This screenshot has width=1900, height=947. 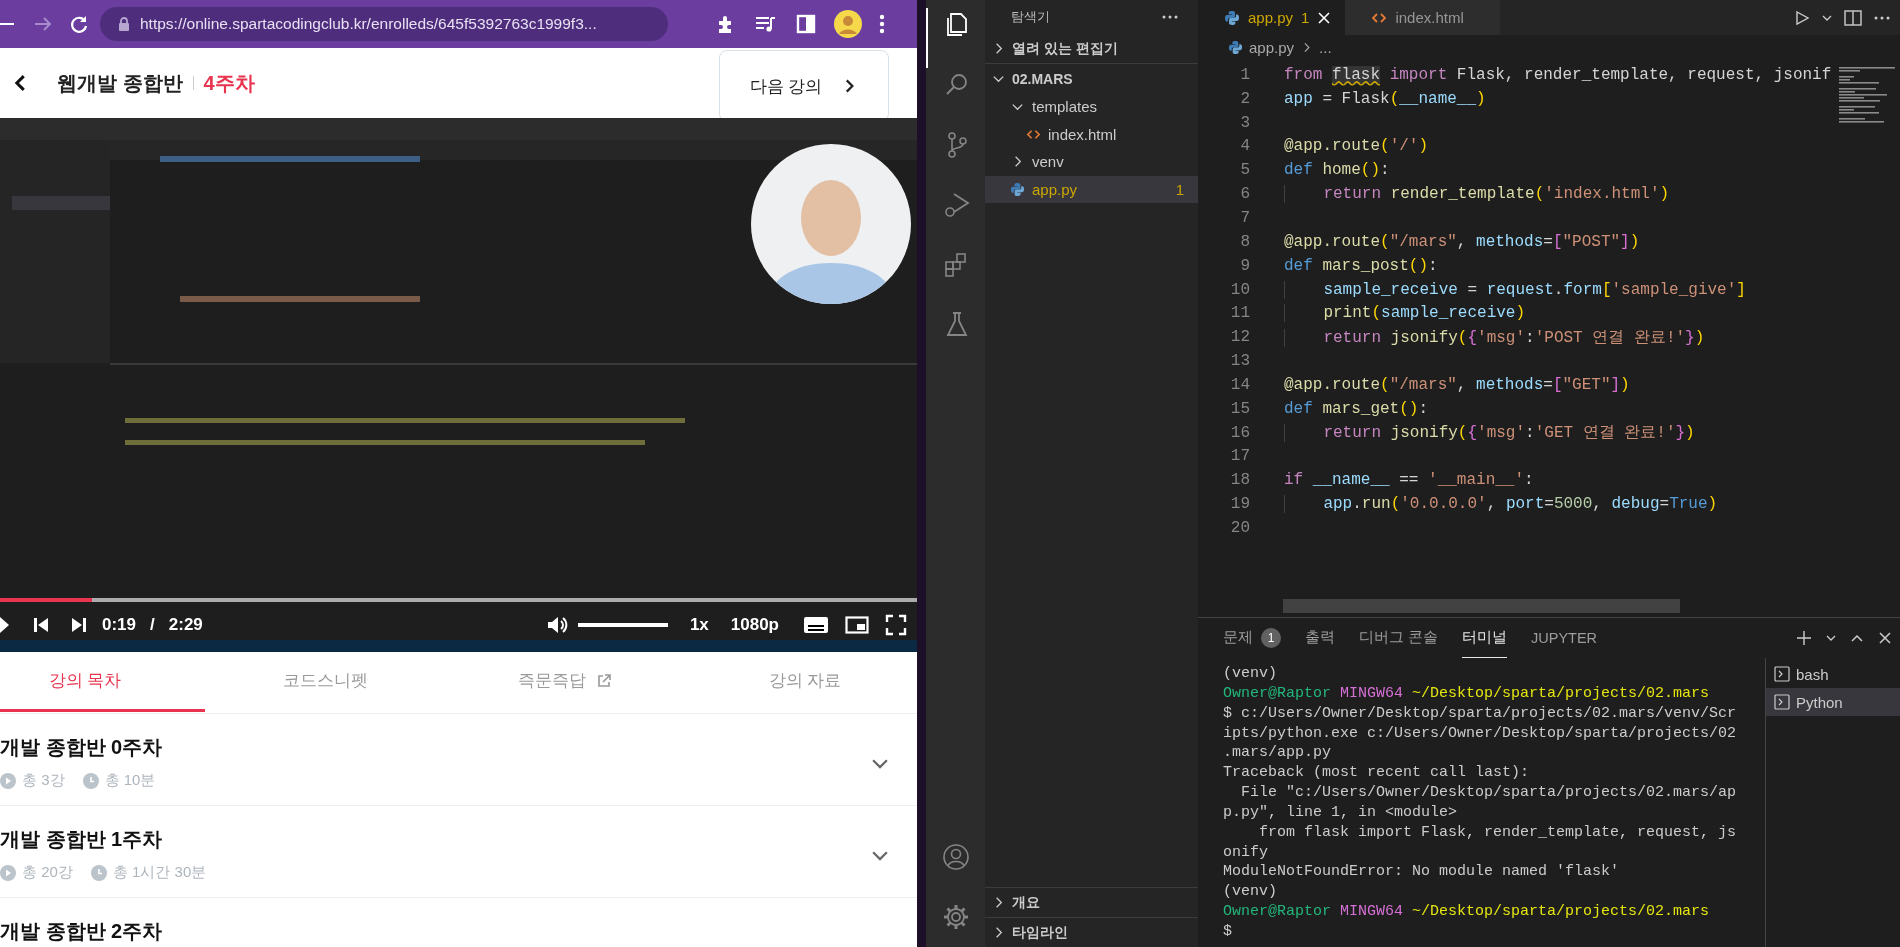 What do you see at coordinates (604, 680) in the screenshot?
I see `external-link-icon` at bounding box center [604, 680].